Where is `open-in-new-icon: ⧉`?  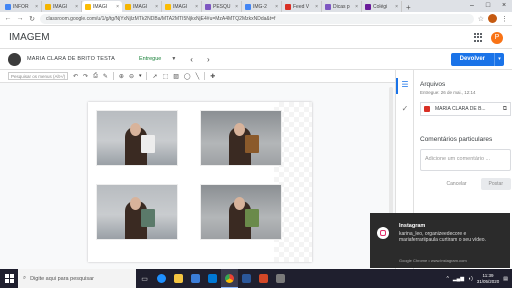
open-in-new-icon: ⧉ is located at coordinates (505, 109).